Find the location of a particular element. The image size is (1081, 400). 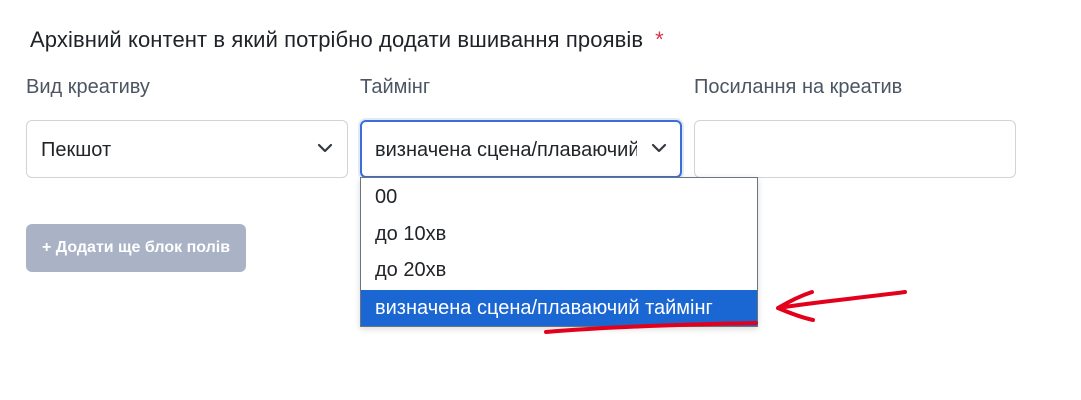

annotation-underline is located at coordinates (651, 327).